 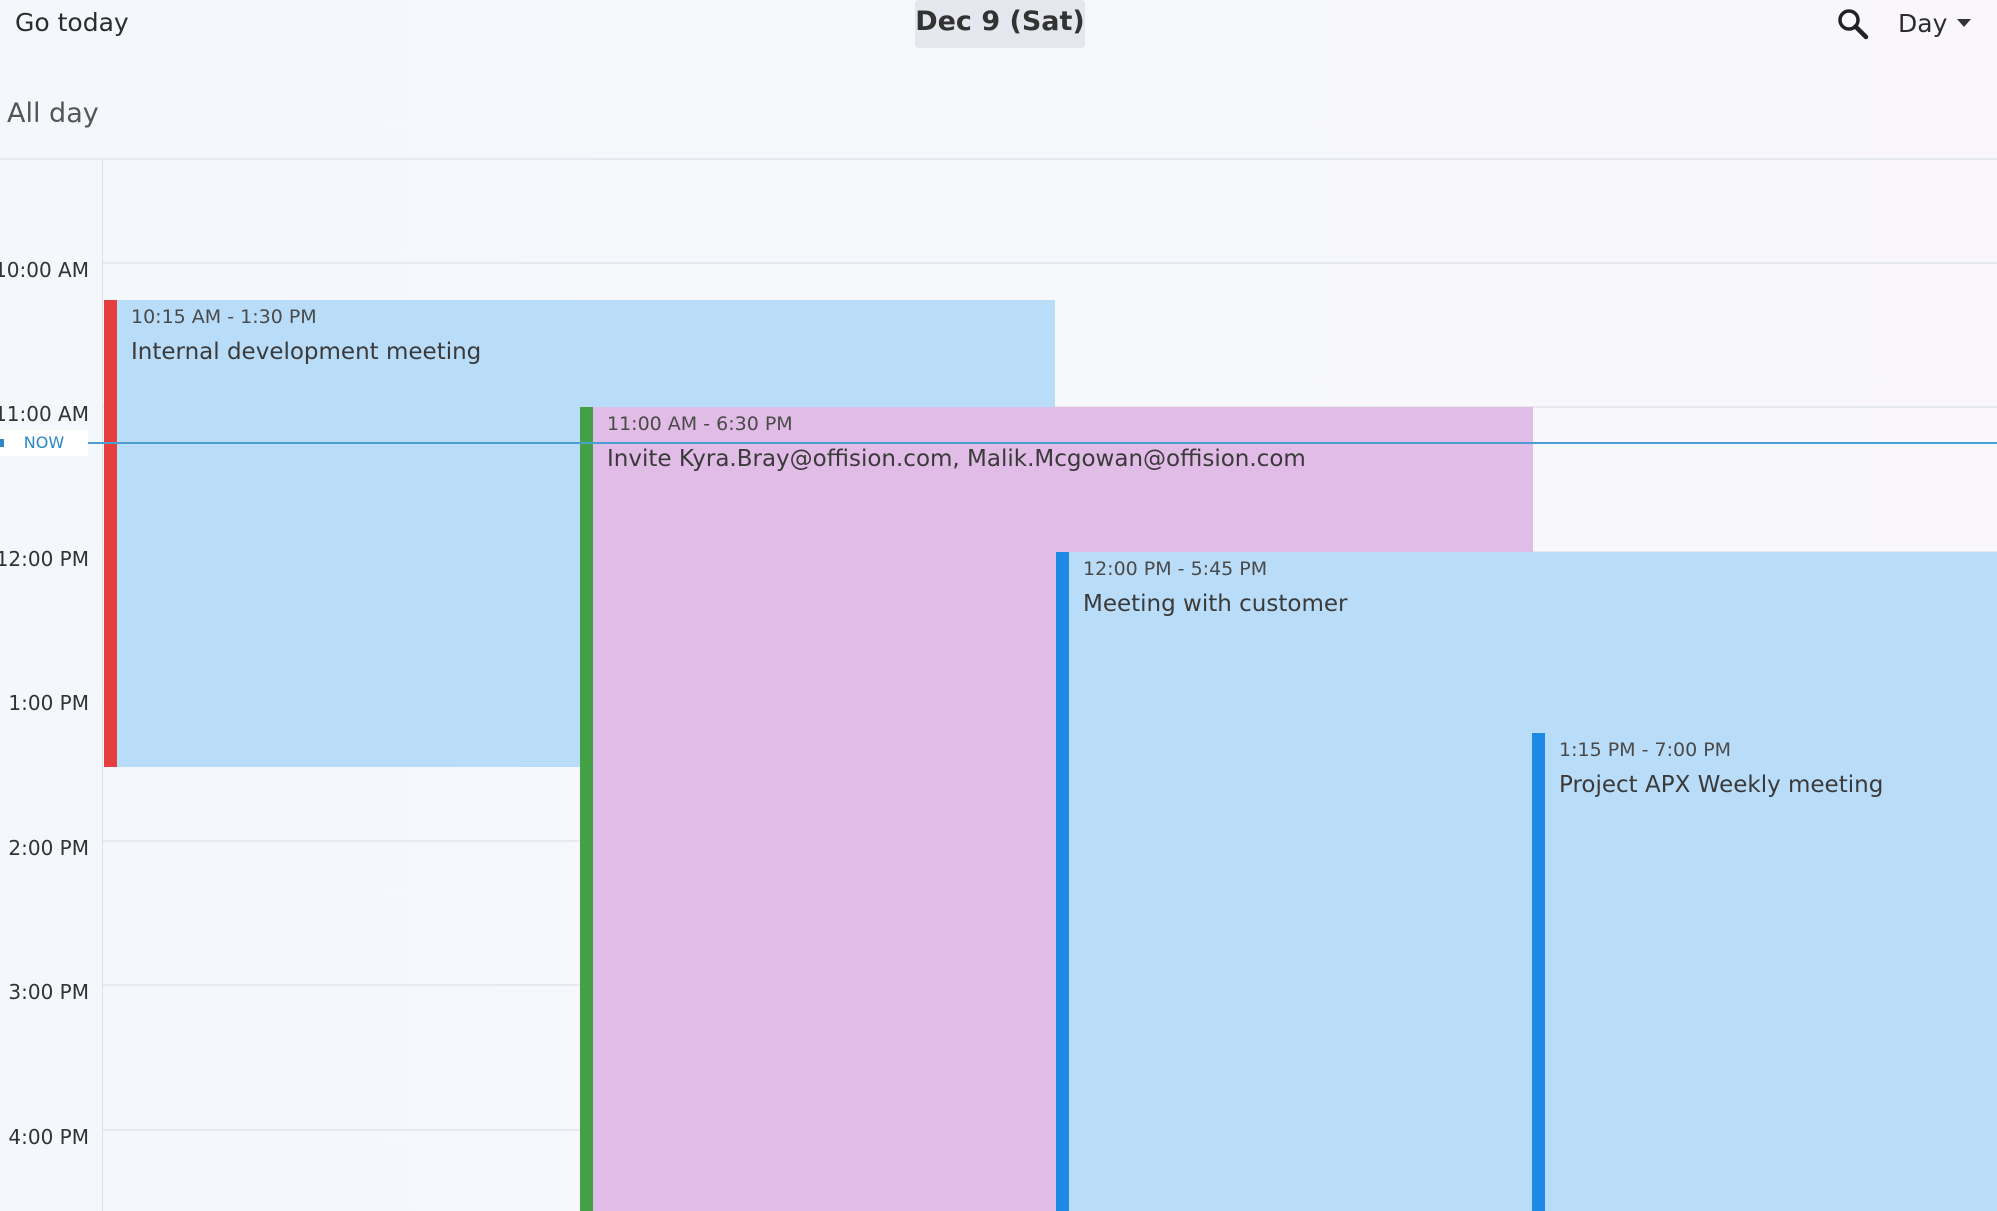 I want to click on calendar-header: Go today Dec 9 (Sat) Day, so click(x=998, y=31).